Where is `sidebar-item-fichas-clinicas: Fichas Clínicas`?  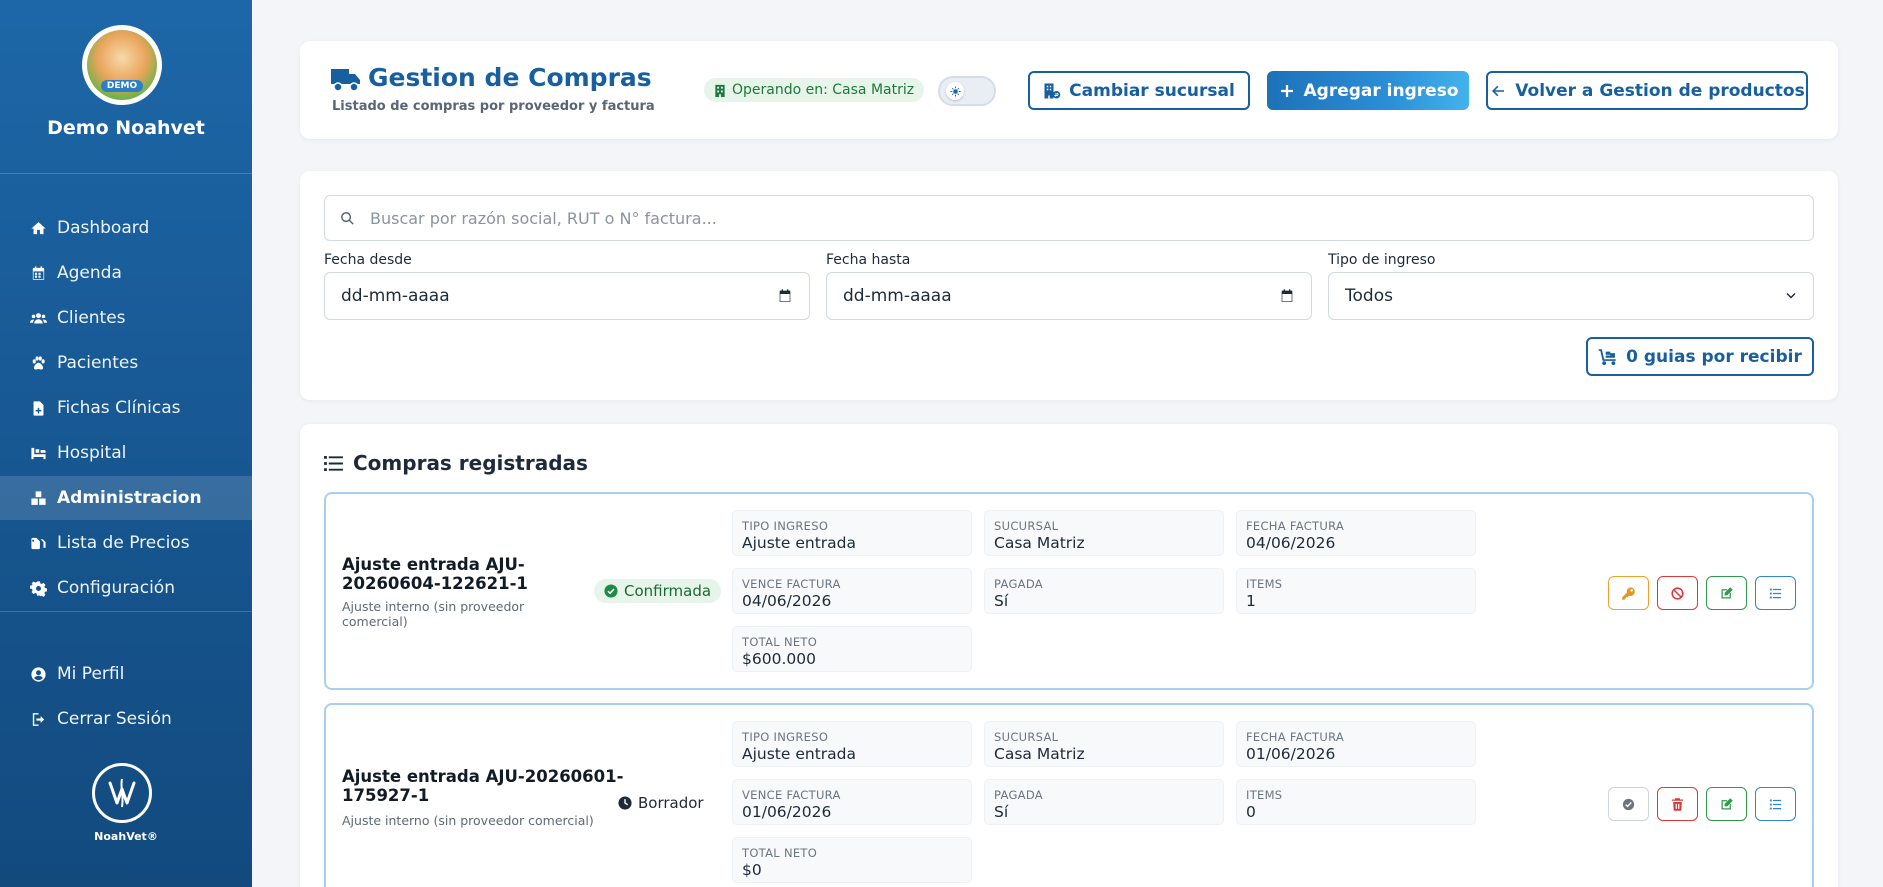
sidebar-item-fichas-clinicas: Fichas Clínicas is located at coordinates (126, 408).